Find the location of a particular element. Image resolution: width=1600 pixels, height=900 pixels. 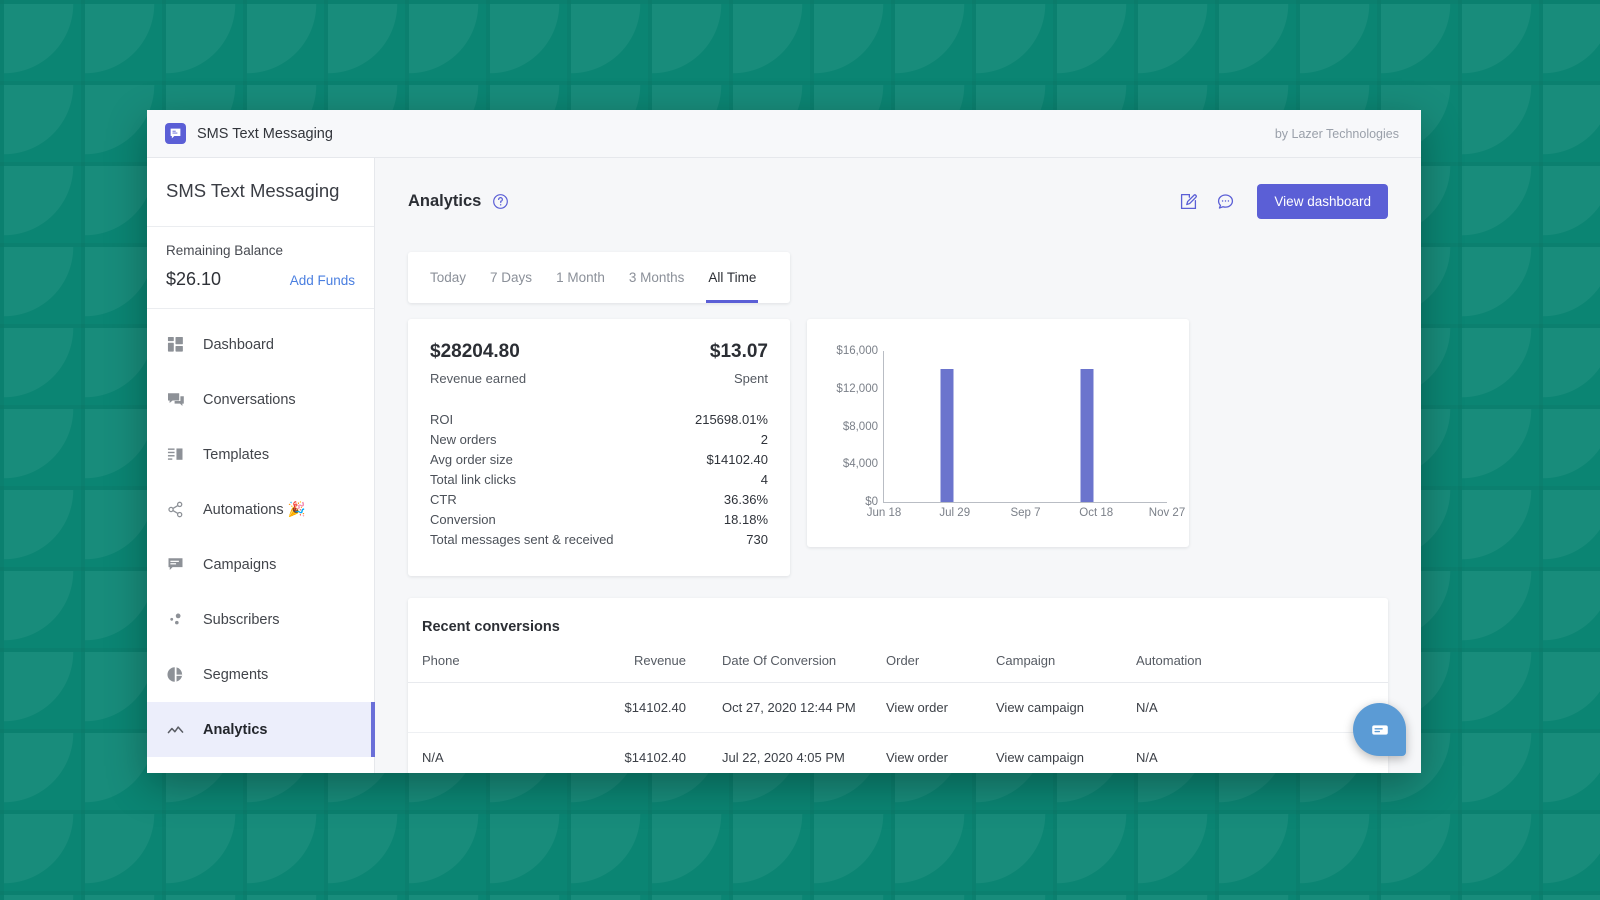

chat-dots-icon is located at coordinates (1225, 201).